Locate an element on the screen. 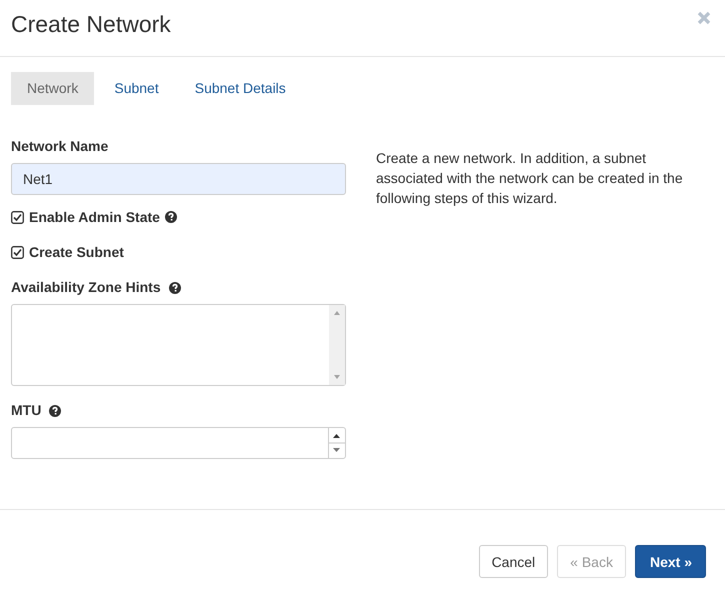  tab: Subnet is located at coordinates (136, 88).